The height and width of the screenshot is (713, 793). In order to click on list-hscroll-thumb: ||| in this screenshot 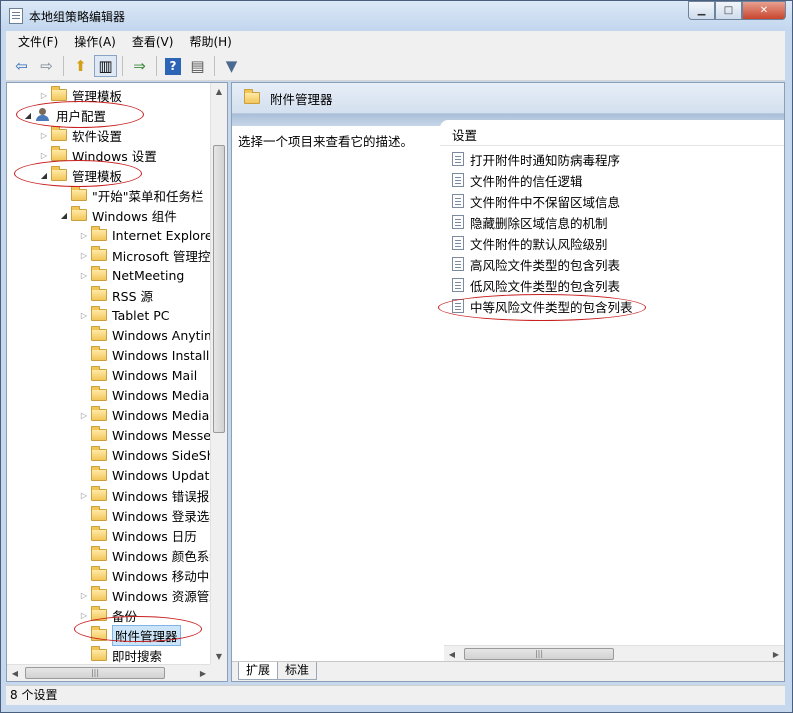, I will do `click(539, 654)`.